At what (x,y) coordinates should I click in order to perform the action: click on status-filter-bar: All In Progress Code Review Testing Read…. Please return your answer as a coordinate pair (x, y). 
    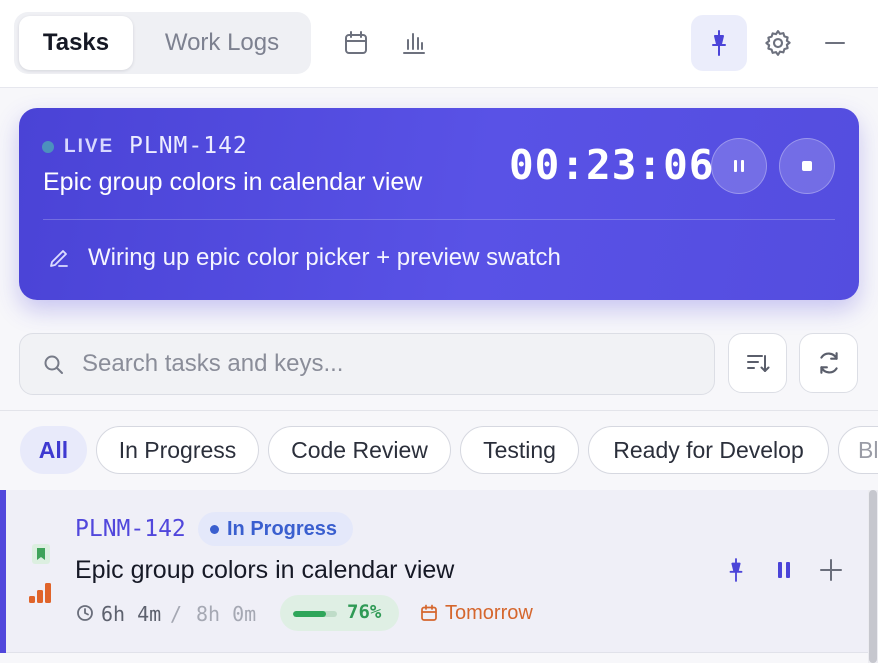
    Looking at the image, I should click on (439, 450).